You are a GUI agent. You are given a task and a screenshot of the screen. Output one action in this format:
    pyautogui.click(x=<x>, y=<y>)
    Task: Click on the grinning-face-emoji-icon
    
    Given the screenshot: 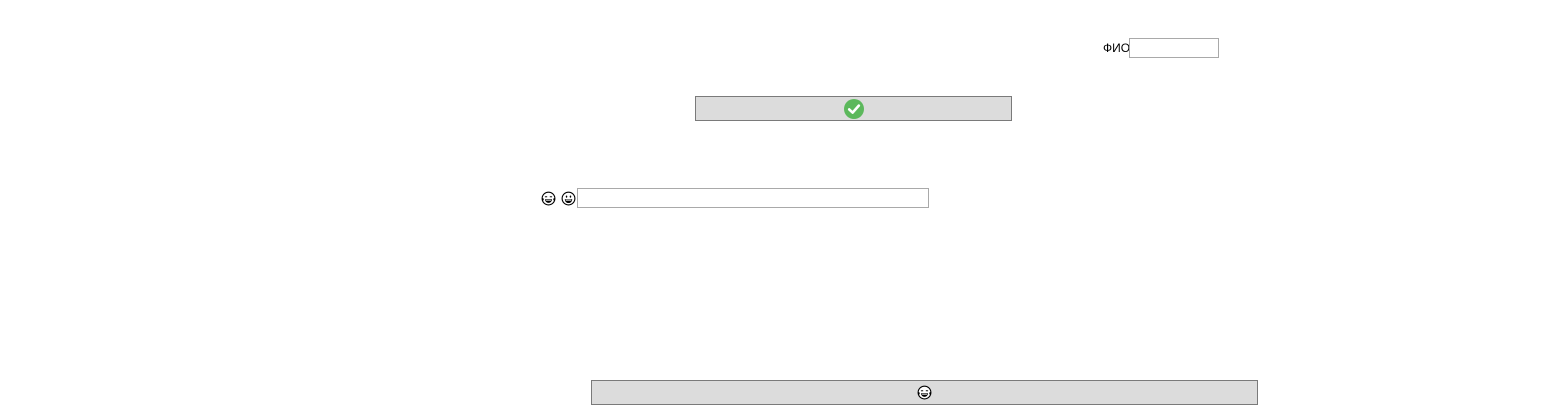 What is the action you would take?
    pyautogui.click(x=568, y=198)
    